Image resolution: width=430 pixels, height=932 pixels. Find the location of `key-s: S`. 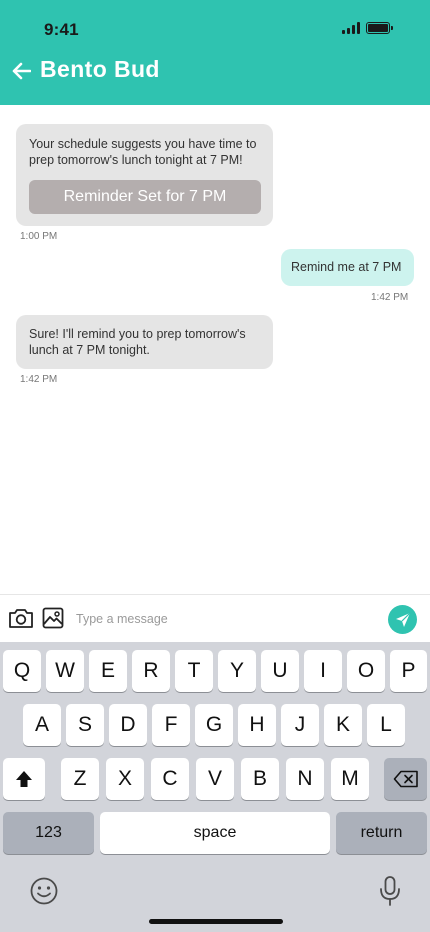

key-s: S is located at coordinates (85, 725).